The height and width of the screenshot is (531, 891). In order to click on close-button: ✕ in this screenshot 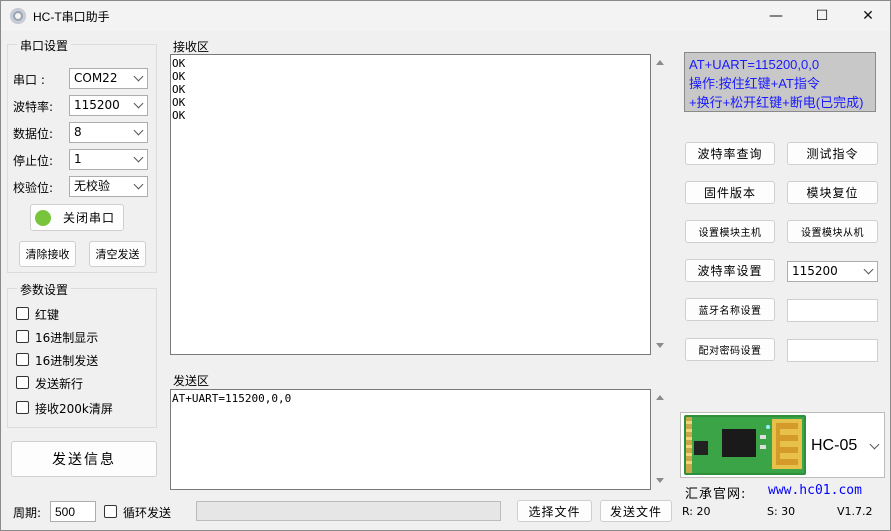, I will do `click(868, 16)`.